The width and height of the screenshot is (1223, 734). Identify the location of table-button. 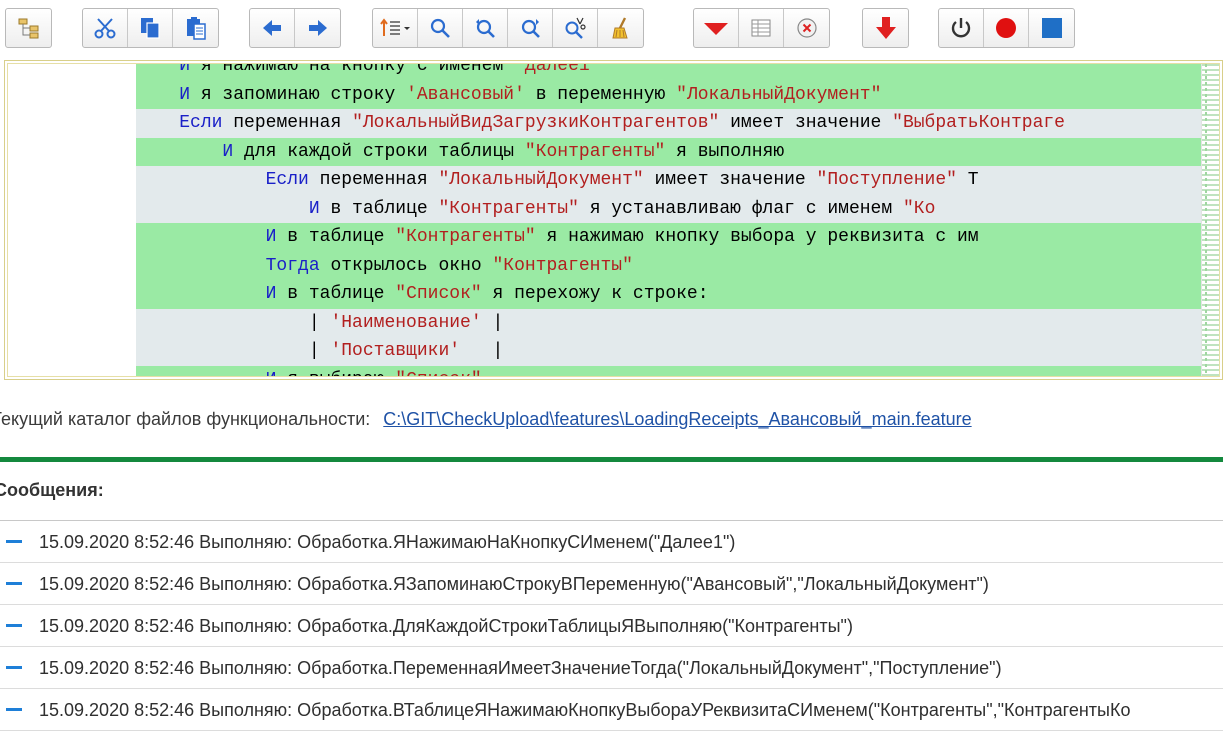
(761, 28).